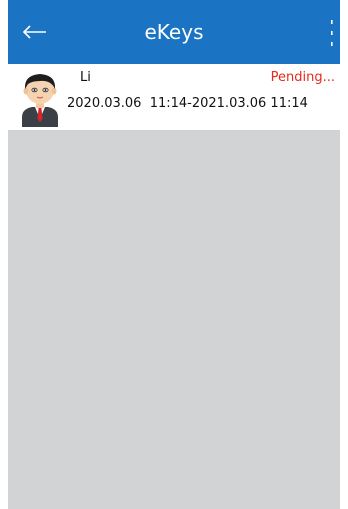 The height and width of the screenshot is (509, 348). Describe the element at coordinates (85, 77) in the screenshot. I see `ekey-user-name: Li` at that location.